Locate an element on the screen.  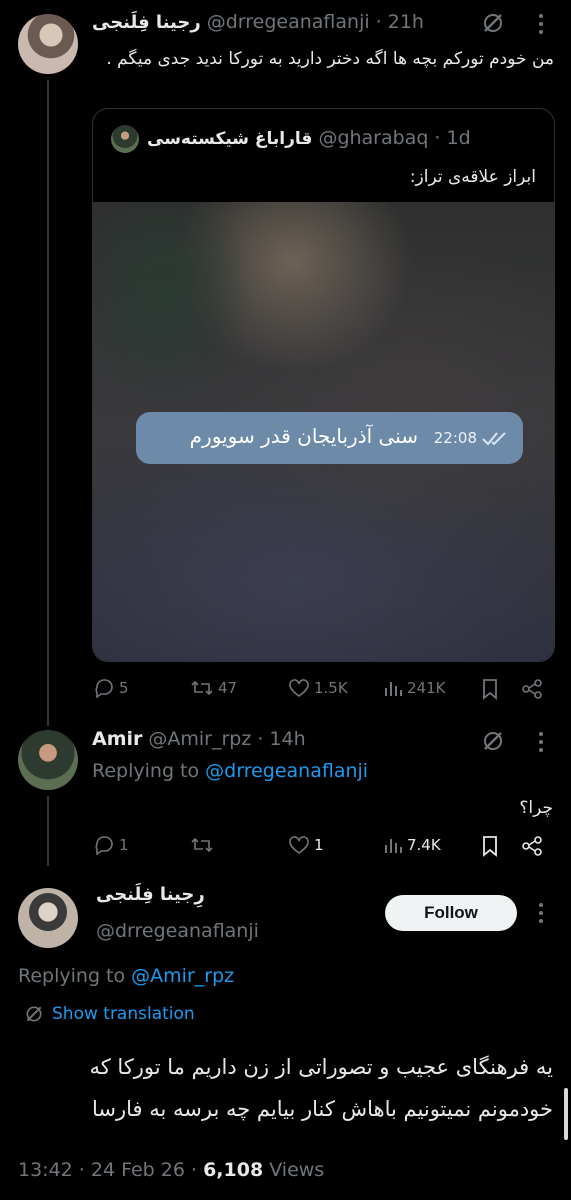
like-button: 1.5K is located at coordinates (318, 688).